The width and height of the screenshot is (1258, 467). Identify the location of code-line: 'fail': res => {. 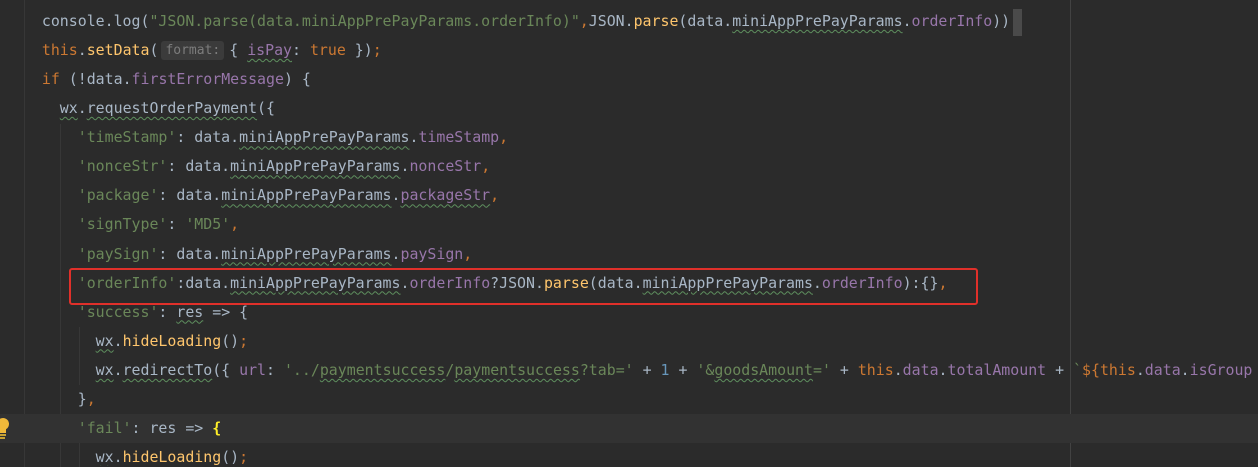
(629, 428).